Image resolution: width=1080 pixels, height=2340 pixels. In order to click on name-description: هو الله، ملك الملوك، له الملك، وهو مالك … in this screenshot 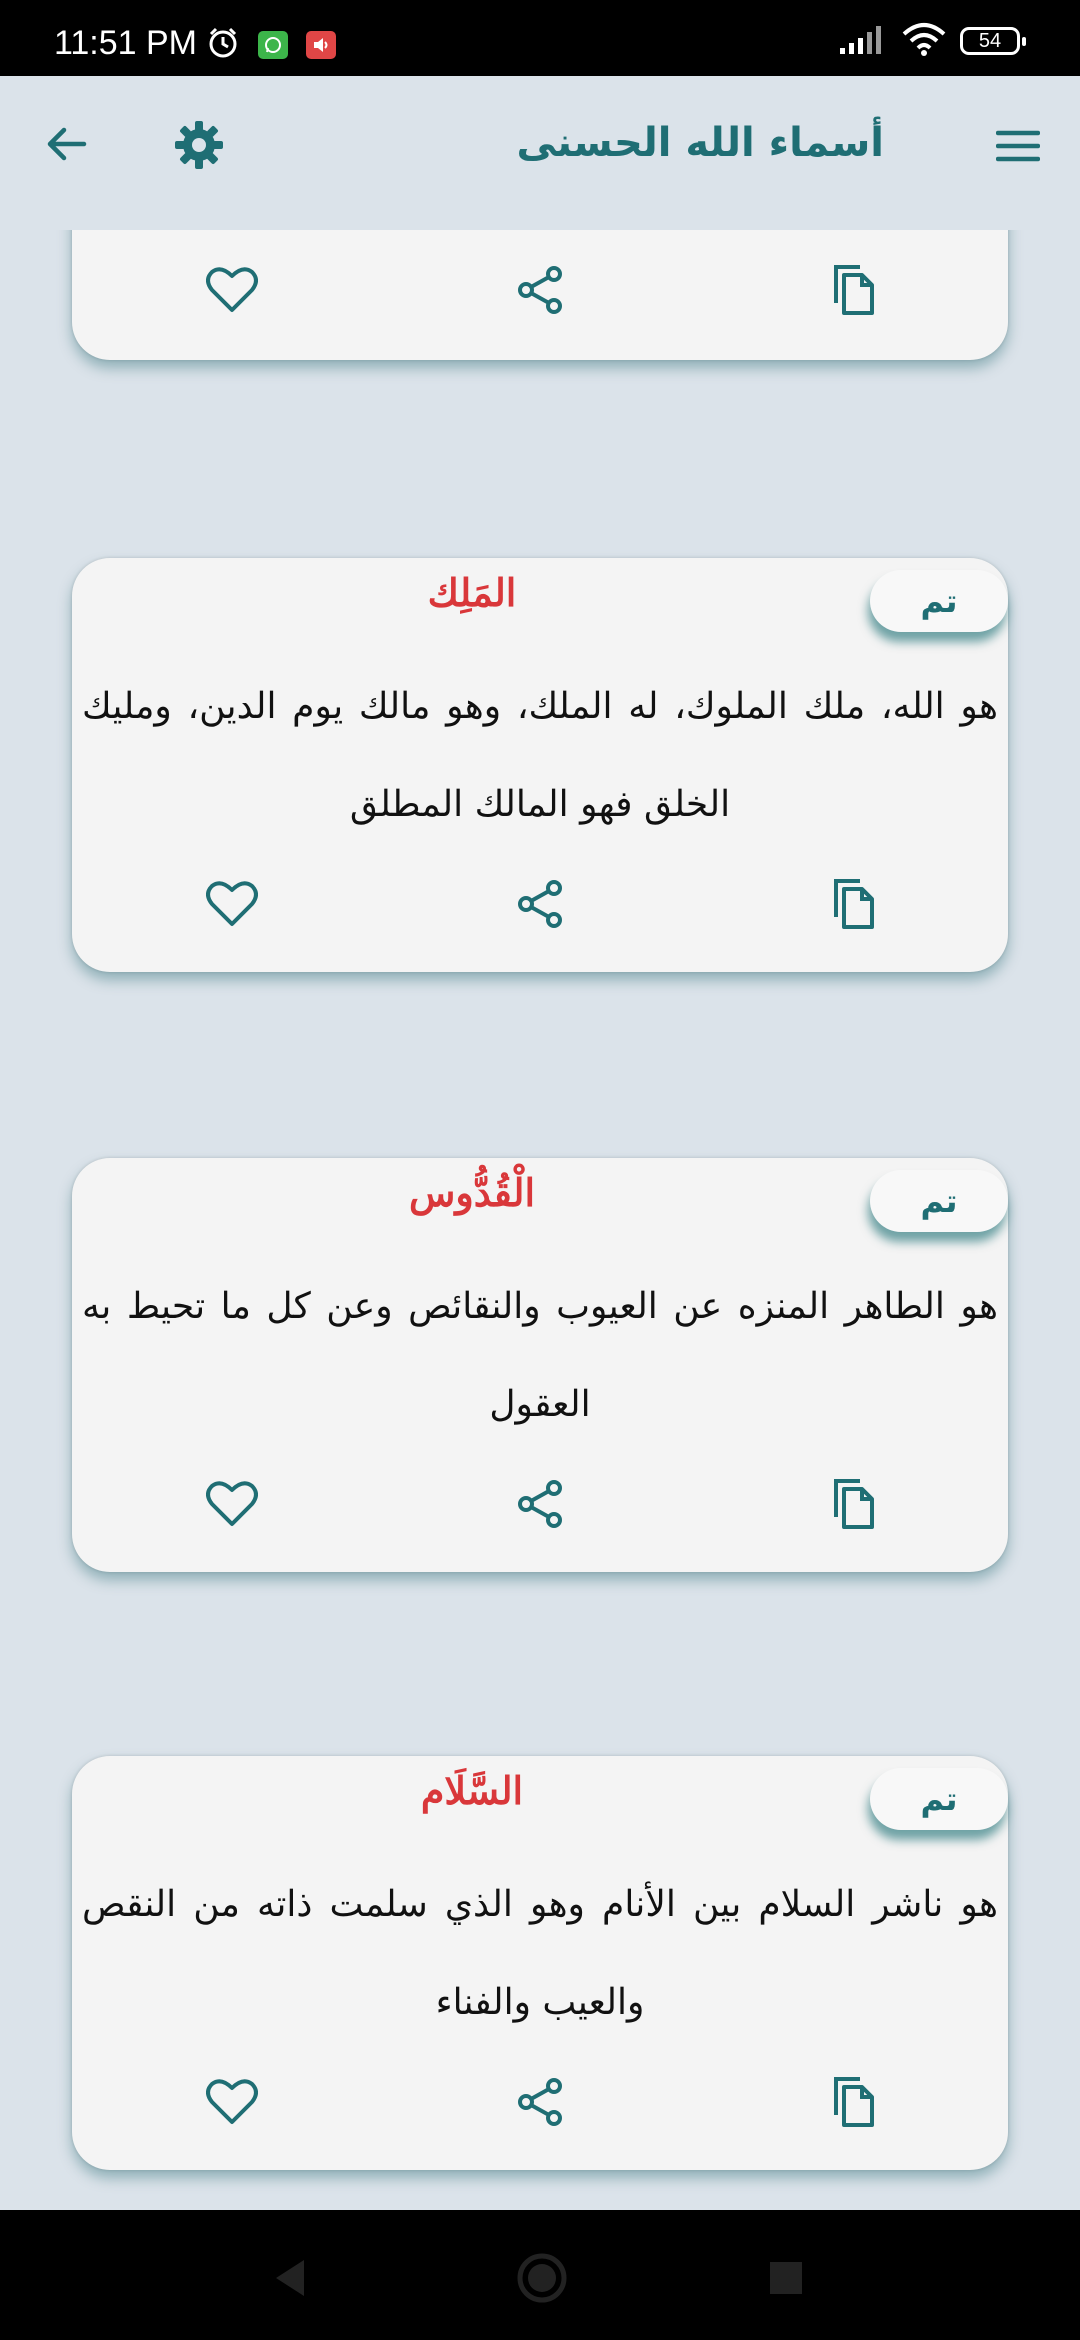, I will do `click(540, 755)`.